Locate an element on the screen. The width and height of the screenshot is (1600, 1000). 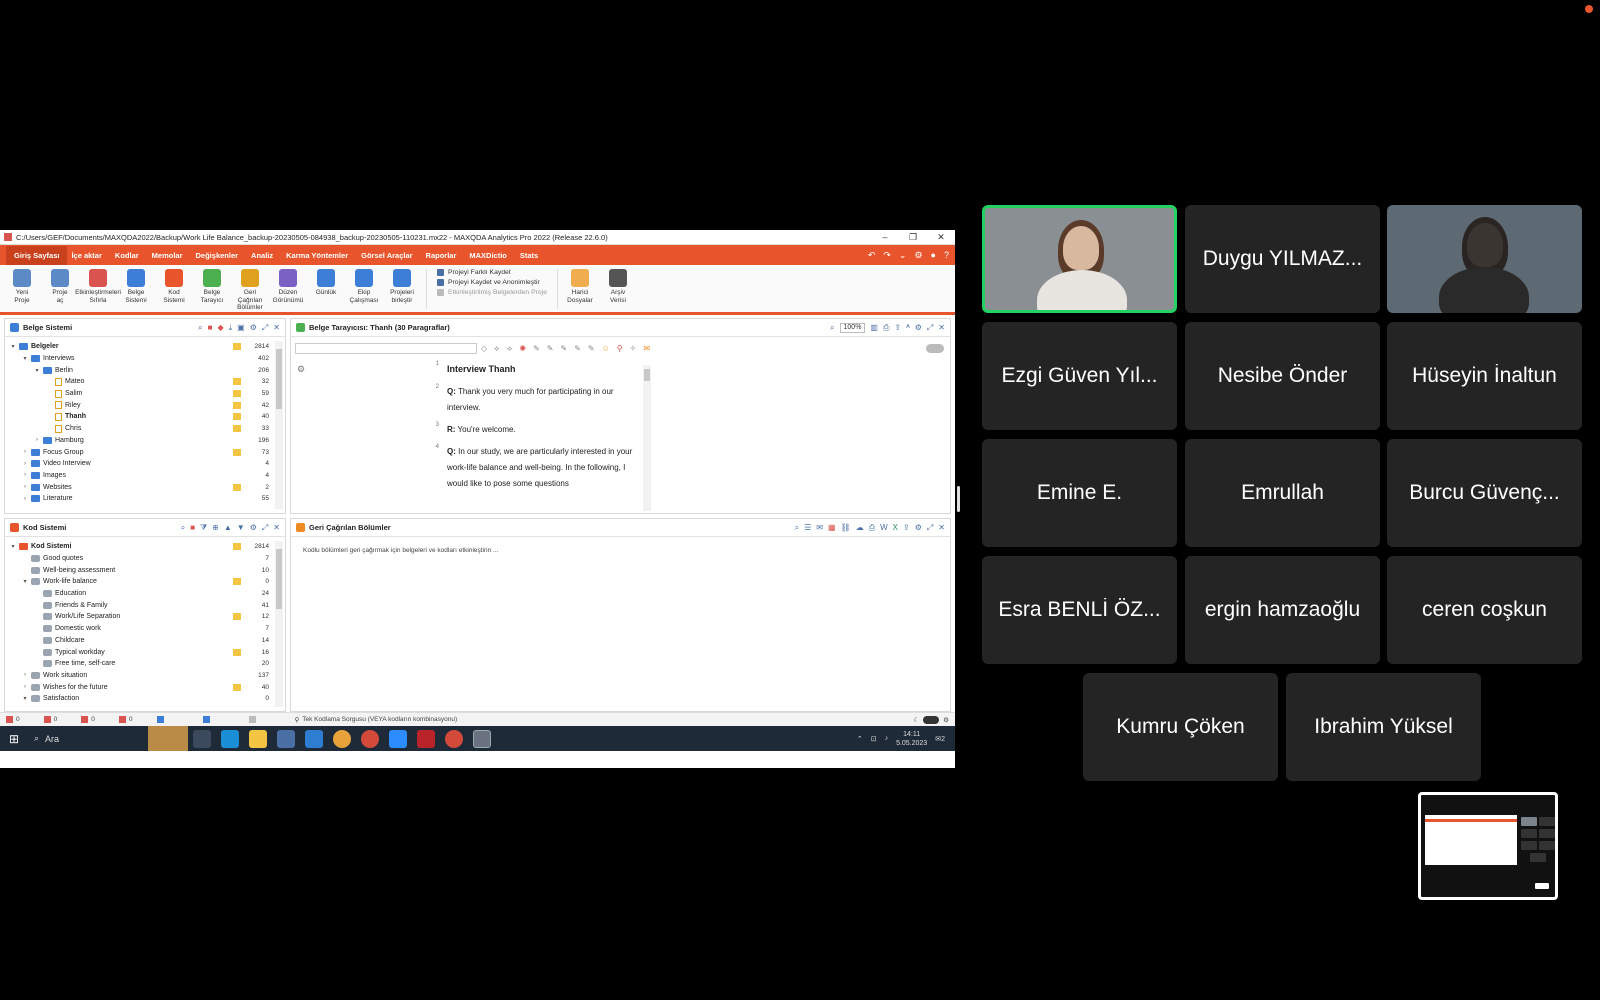
code-tree-row: Friends & Family 41 is located at coordinates (139, 605).